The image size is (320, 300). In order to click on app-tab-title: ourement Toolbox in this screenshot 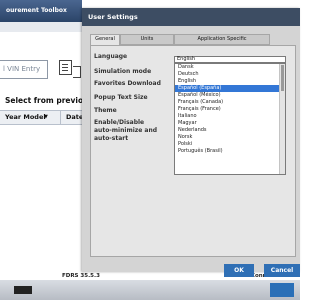, I will do `click(41, 11)`.